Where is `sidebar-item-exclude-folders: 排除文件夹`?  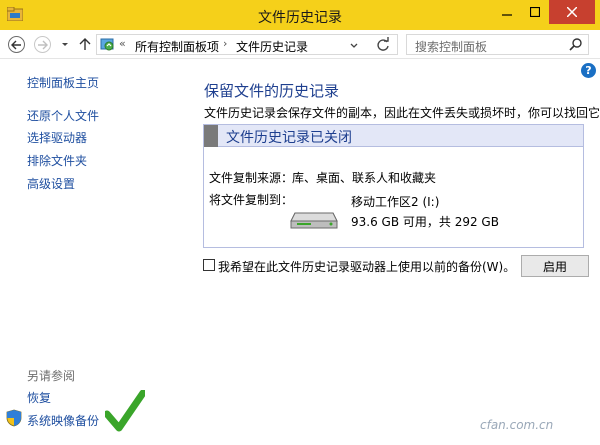
sidebar-item-exclude-folders: 排除文件夹 is located at coordinates (57, 160).